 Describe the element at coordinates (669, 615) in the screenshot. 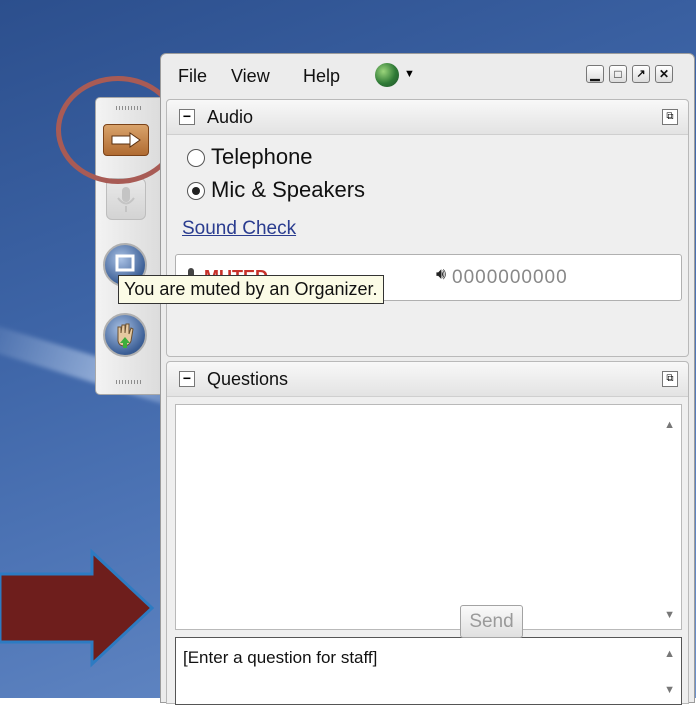

I see `scroll-down-icon: ▼` at that location.